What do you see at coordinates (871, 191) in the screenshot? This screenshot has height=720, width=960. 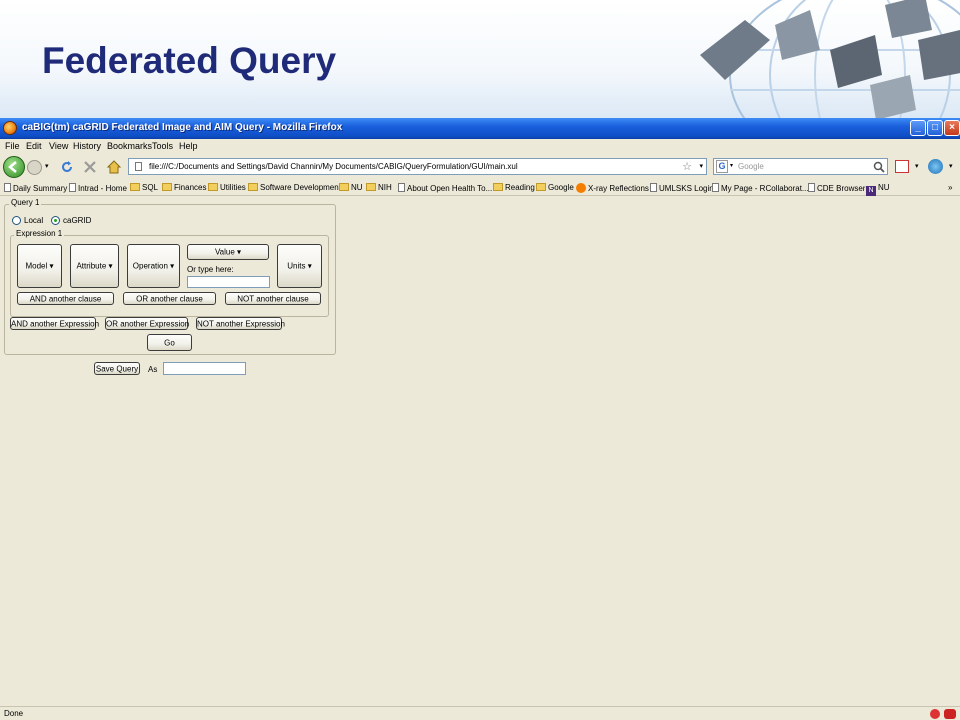 I see `n-icon: N` at bounding box center [871, 191].